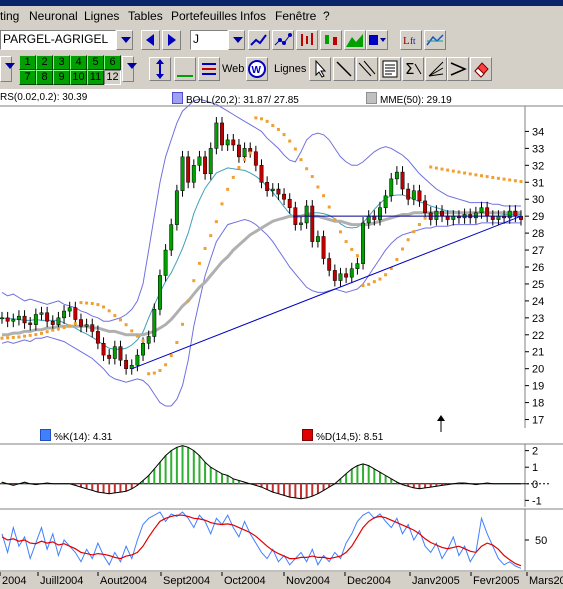 The height and width of the screenshot is (589, 563). Describe the element at coordinates (535, 468) in the screenshot. I see `osc-tick-label: 1` at that location.